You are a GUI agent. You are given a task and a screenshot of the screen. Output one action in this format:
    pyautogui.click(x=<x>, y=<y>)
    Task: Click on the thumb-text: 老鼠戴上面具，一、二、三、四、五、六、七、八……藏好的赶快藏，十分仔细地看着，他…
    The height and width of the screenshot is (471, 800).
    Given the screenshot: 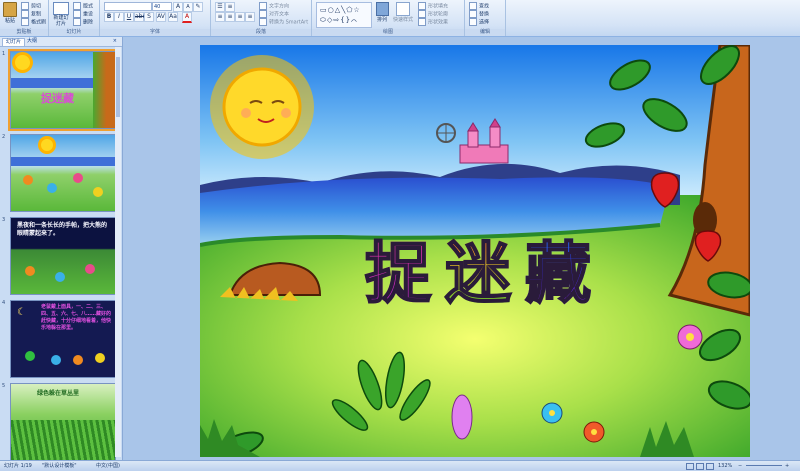 What is the action you would take?
    pyautogui.click(x=76, y=317)
    